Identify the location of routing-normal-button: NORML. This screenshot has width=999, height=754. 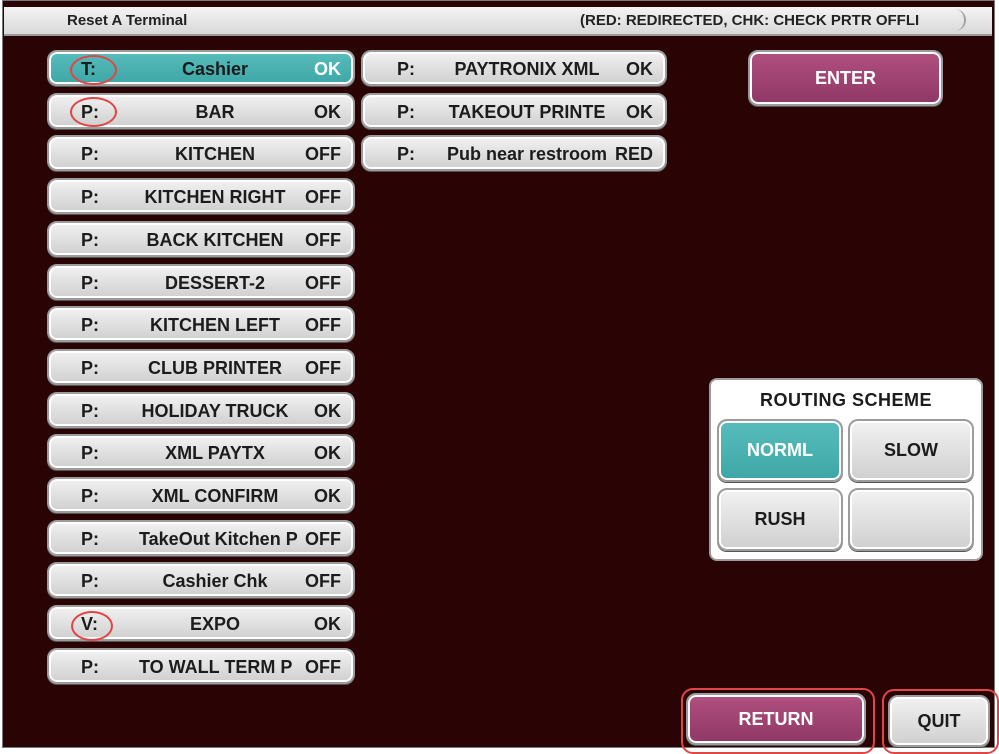
(780, 450).